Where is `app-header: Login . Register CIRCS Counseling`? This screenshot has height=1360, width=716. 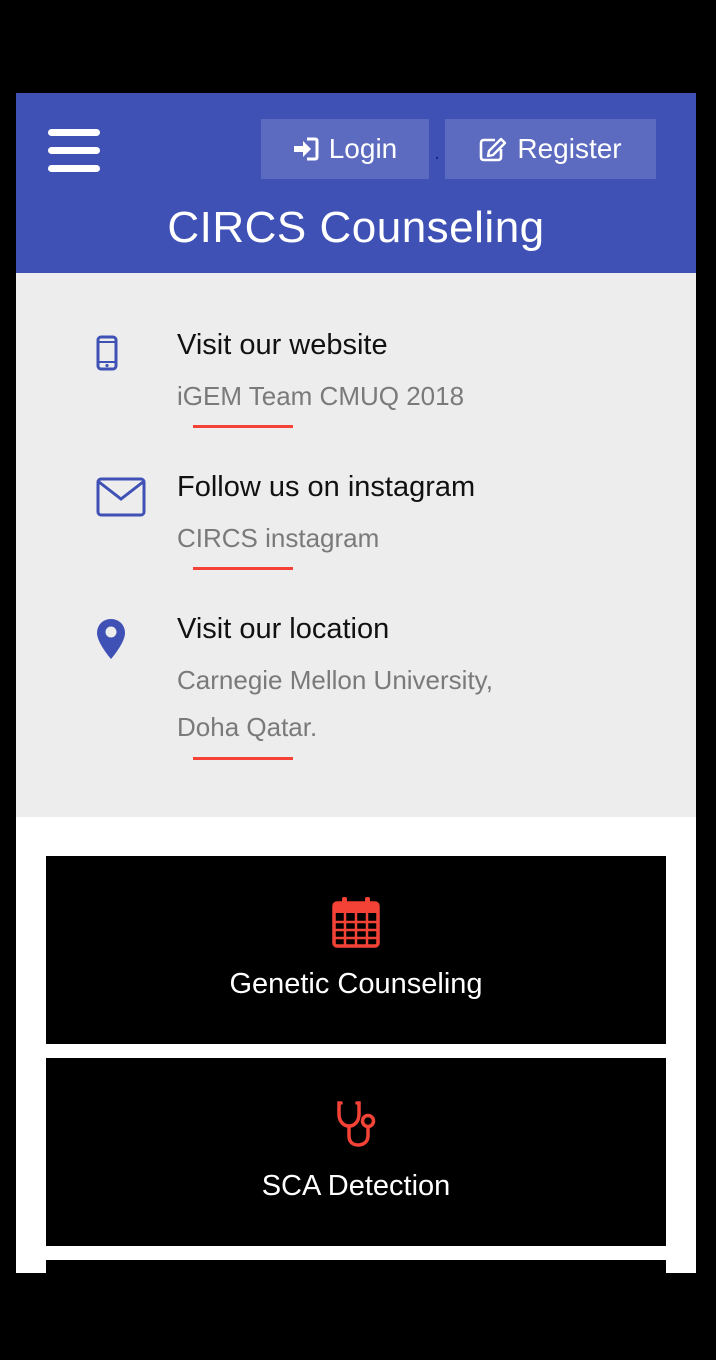
app-header: Login . Register CIRCS Counseling is located at coordinates (356, 183).